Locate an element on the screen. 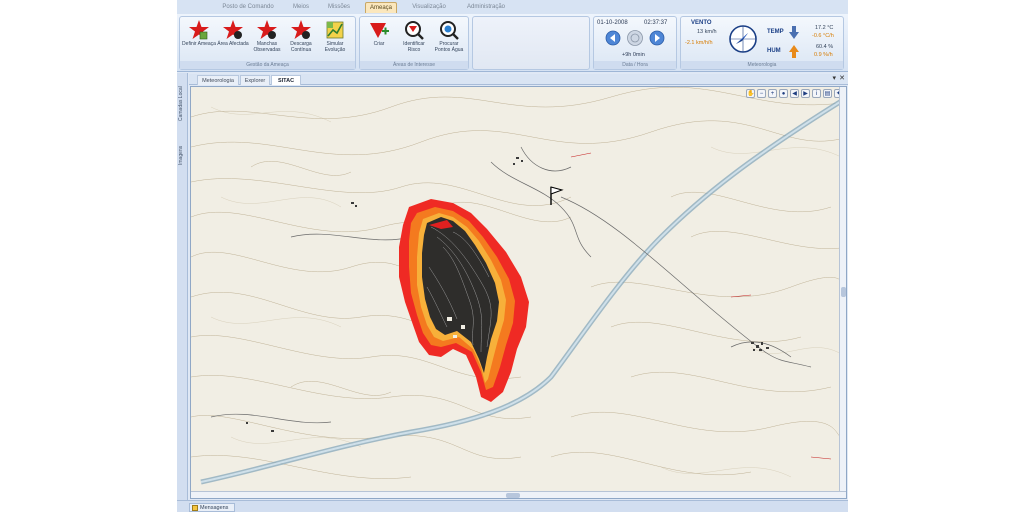 The height and width of the screenshot is (512, 1024). observed-spots-button: Manchas Observadas is located at coordinates (267, 40).